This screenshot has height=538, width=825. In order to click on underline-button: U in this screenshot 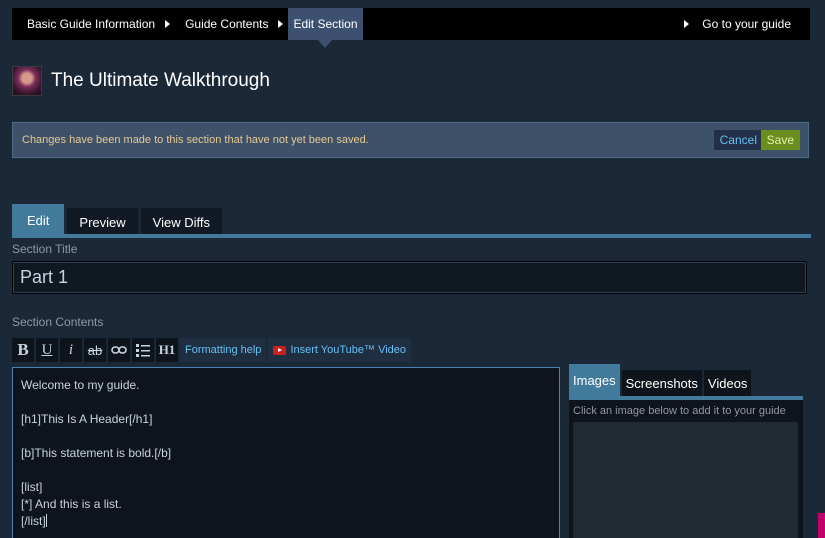, I will do `click(47, 350)`.